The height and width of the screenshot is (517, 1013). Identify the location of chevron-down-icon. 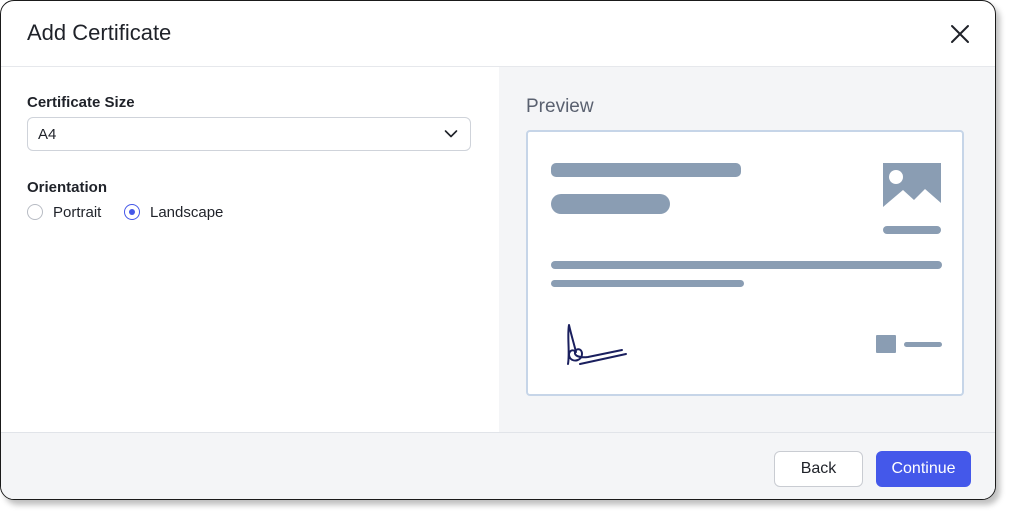
(451, 134).